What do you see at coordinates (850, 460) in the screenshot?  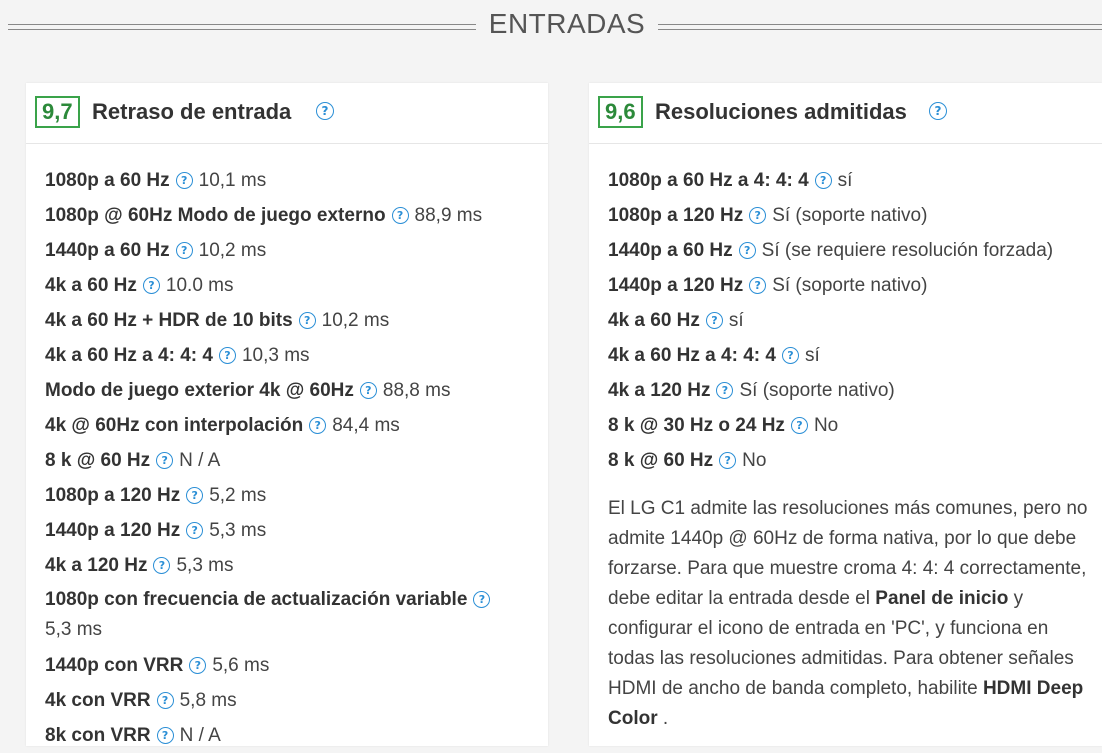 I see `list-item: 8 k @ 60 Hz? No` at bounding box center [850, 460].